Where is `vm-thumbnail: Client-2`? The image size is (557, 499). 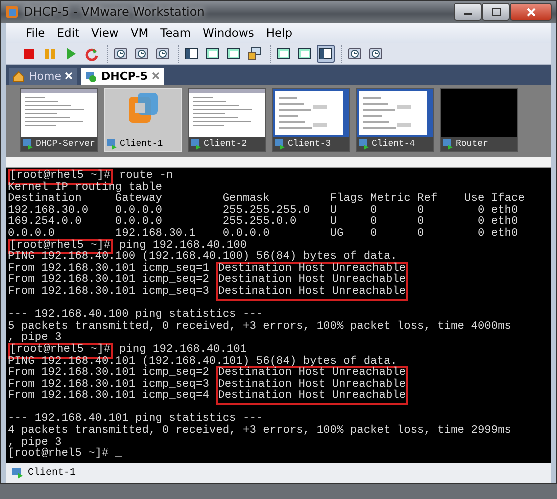 vm-thumbnail: Client-2 is located at coordinates (227, 120).